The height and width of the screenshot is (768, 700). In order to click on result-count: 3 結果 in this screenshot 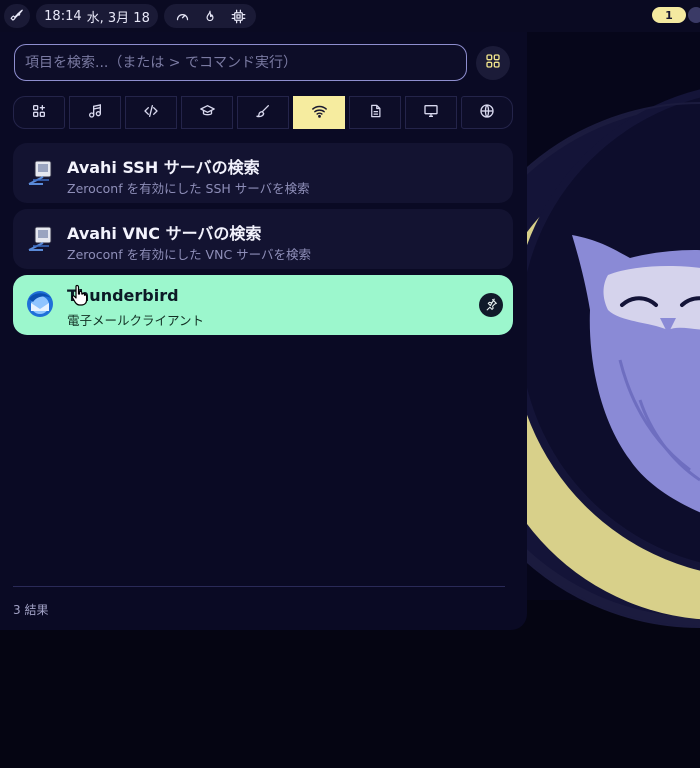, I will do `click(31, 610)`.